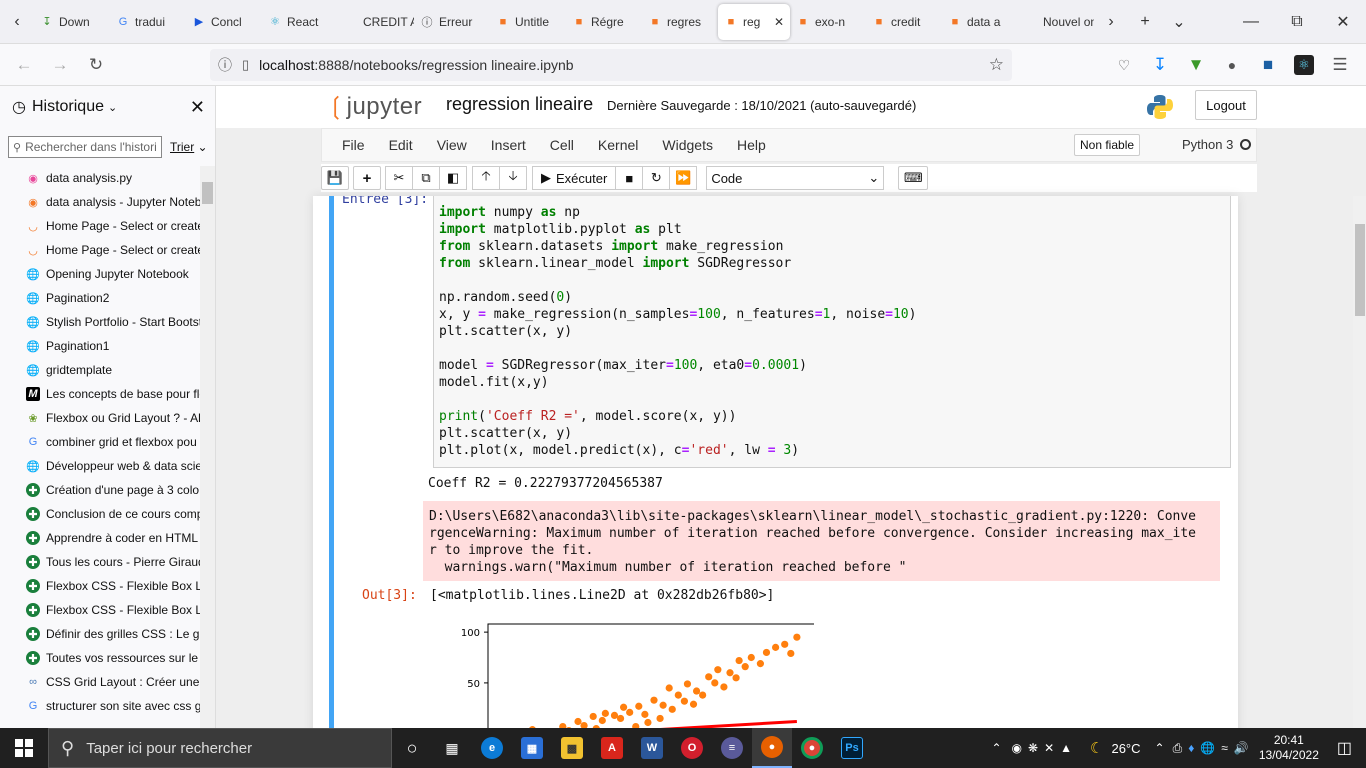 The width and height of the screenshot is (1366, 768). Describe the element at coordinates (100, 322) in the screenshot. I see `history-item: 🌐 Stylish Portfolio - Start Bootst` at that location.